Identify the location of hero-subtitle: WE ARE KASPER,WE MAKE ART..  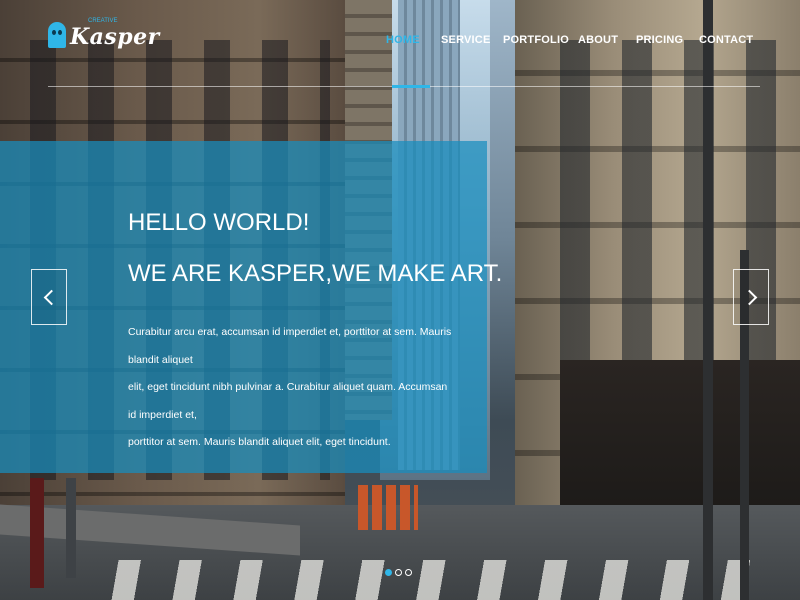
(315, 273).